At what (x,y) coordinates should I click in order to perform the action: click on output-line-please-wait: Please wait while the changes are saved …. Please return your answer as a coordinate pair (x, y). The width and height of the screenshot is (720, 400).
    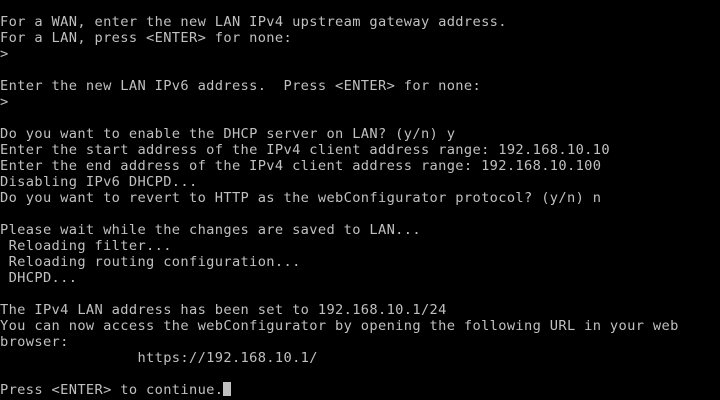
    Looking at the image, I should click on (210, 230).